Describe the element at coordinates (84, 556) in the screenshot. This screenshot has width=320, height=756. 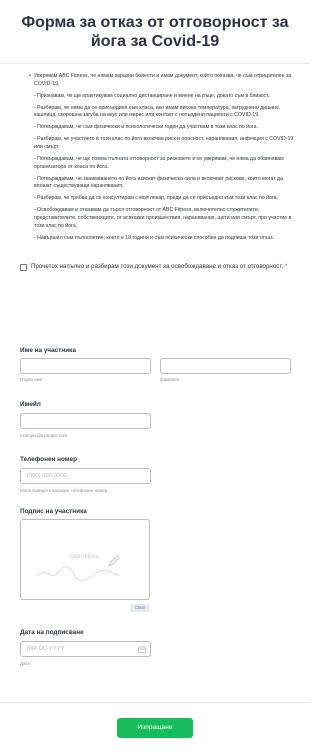
I see `signature-placeholder: Sign Here` at that location.